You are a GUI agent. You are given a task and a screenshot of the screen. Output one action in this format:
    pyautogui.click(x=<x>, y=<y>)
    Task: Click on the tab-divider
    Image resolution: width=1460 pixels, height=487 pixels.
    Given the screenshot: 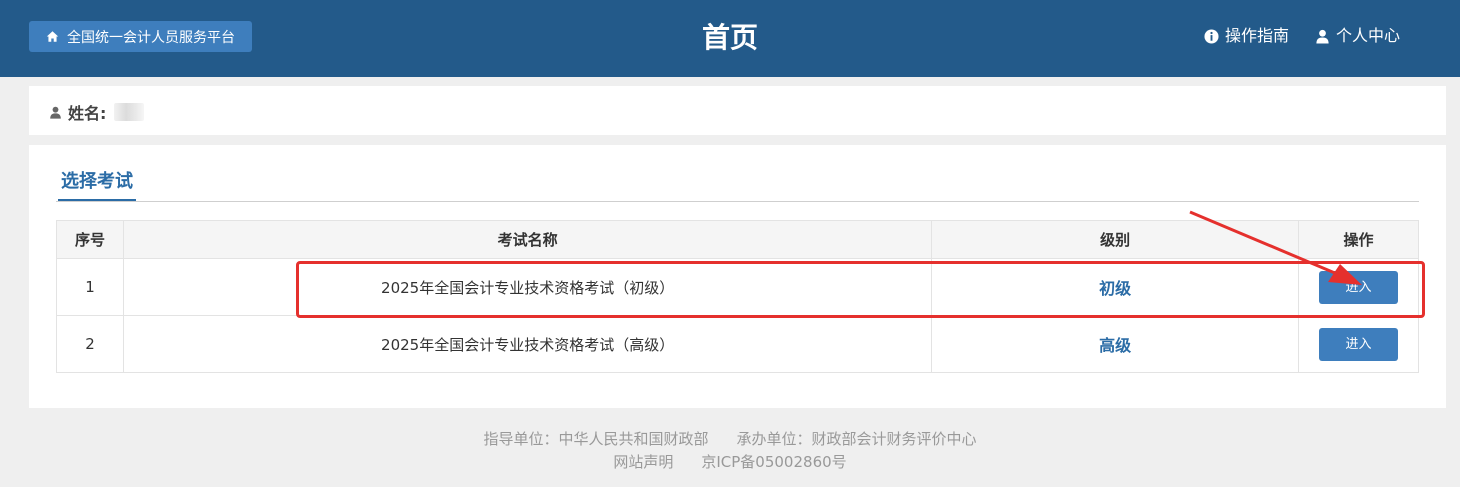 What is the action you would take?
    pyautogui.click(x=737, y=201)
    